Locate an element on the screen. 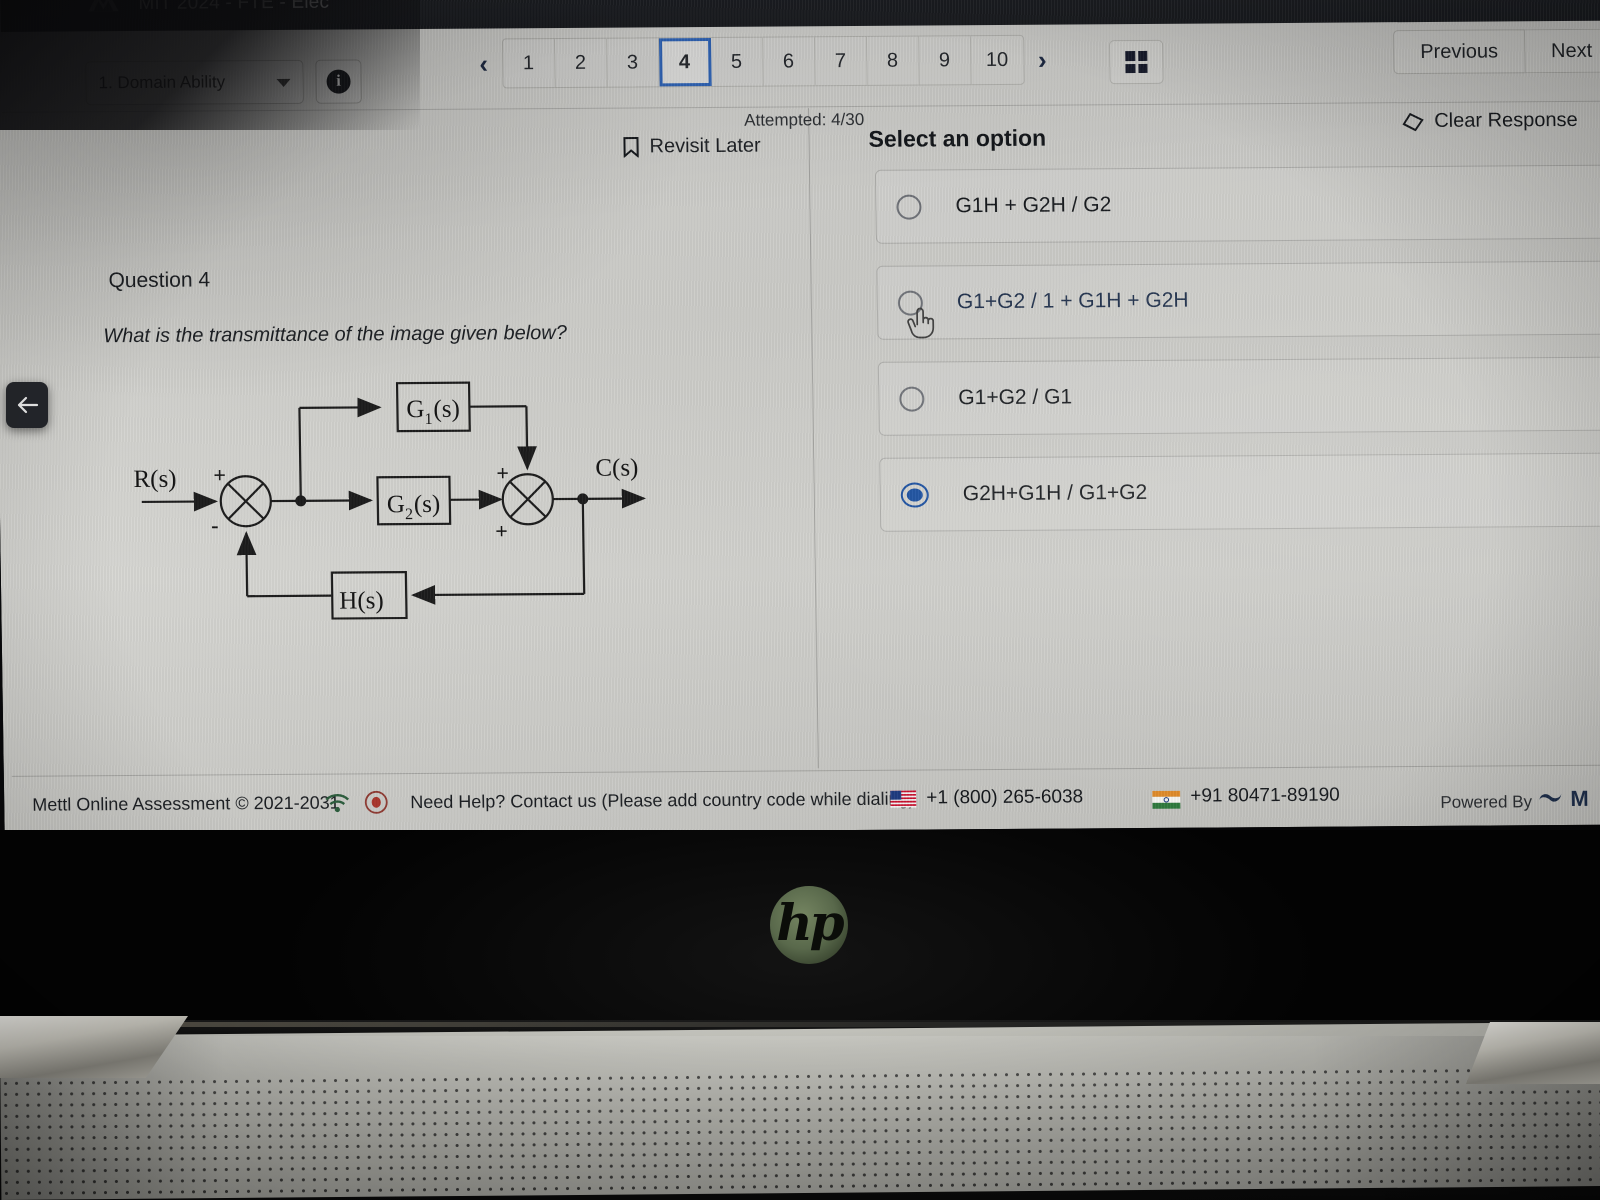 The image size is (1600, 1200). page-button: 8 is located at coordinates (893, 60).